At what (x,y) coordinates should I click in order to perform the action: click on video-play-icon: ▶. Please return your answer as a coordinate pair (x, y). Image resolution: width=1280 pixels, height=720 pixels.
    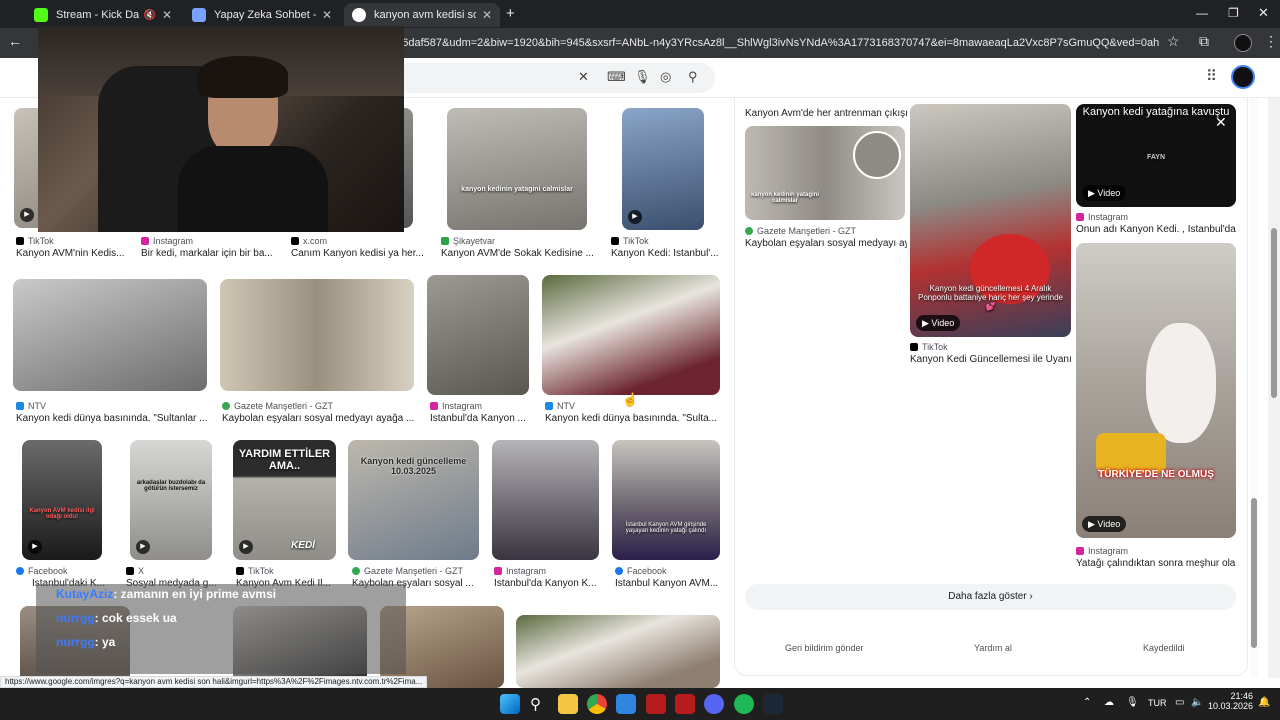
    Looking at the image, I should click on (27, 215).